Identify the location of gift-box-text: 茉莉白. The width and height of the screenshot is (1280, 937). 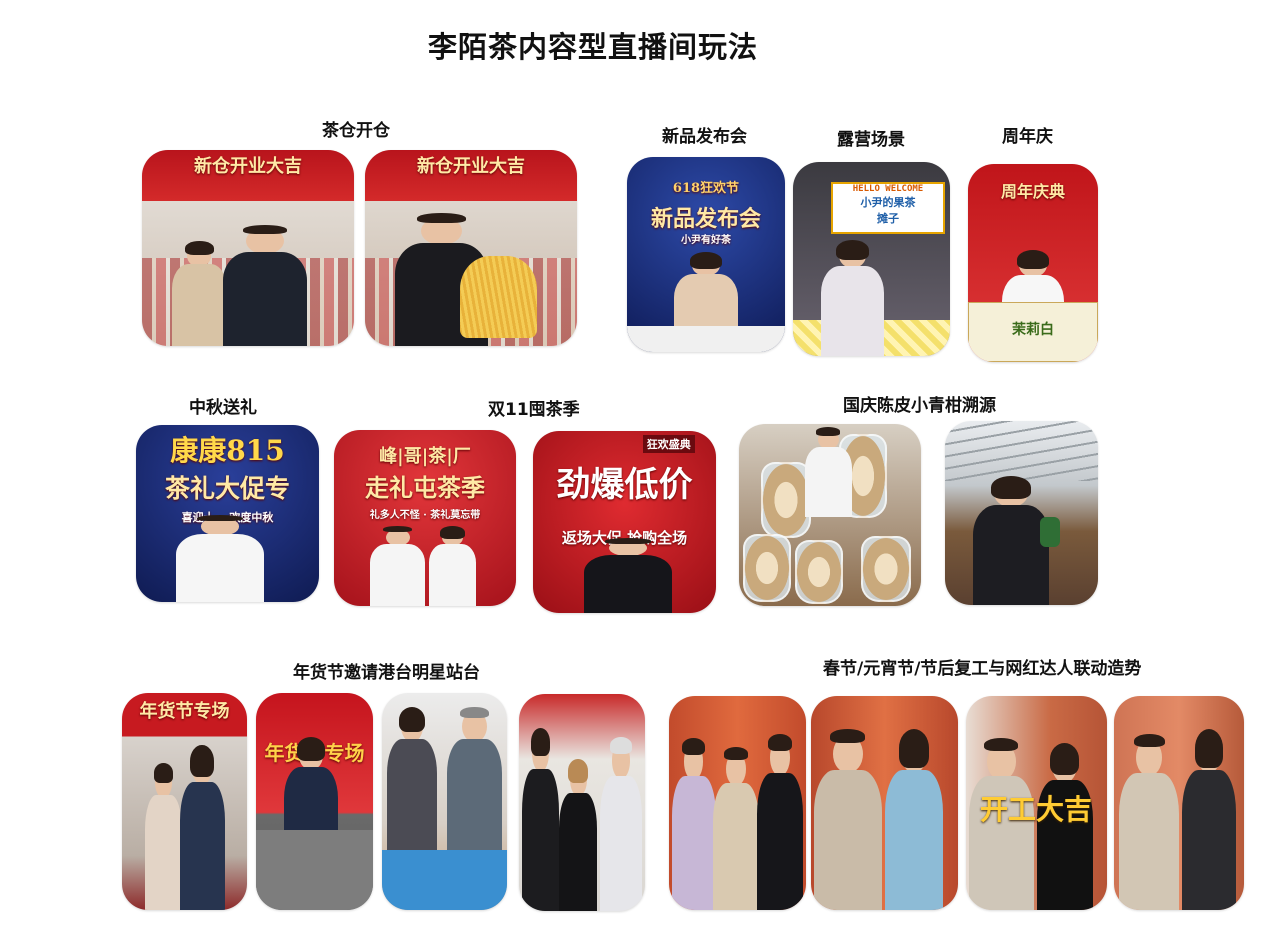
(1033, 330).